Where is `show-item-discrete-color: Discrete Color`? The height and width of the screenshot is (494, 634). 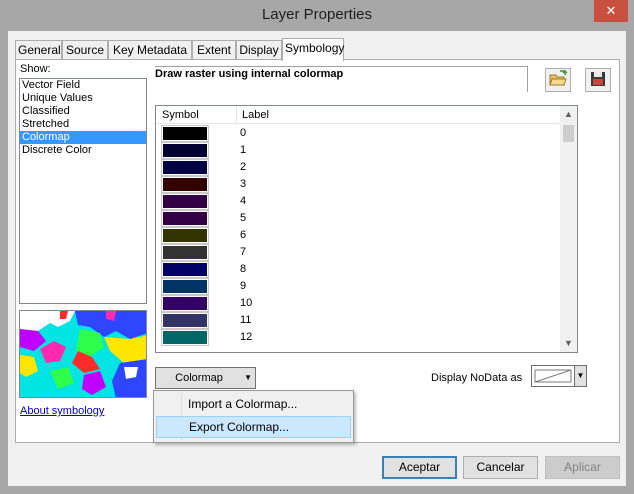
show-item-discrete-color: Discrete Color is located at coordinates (83, 150).